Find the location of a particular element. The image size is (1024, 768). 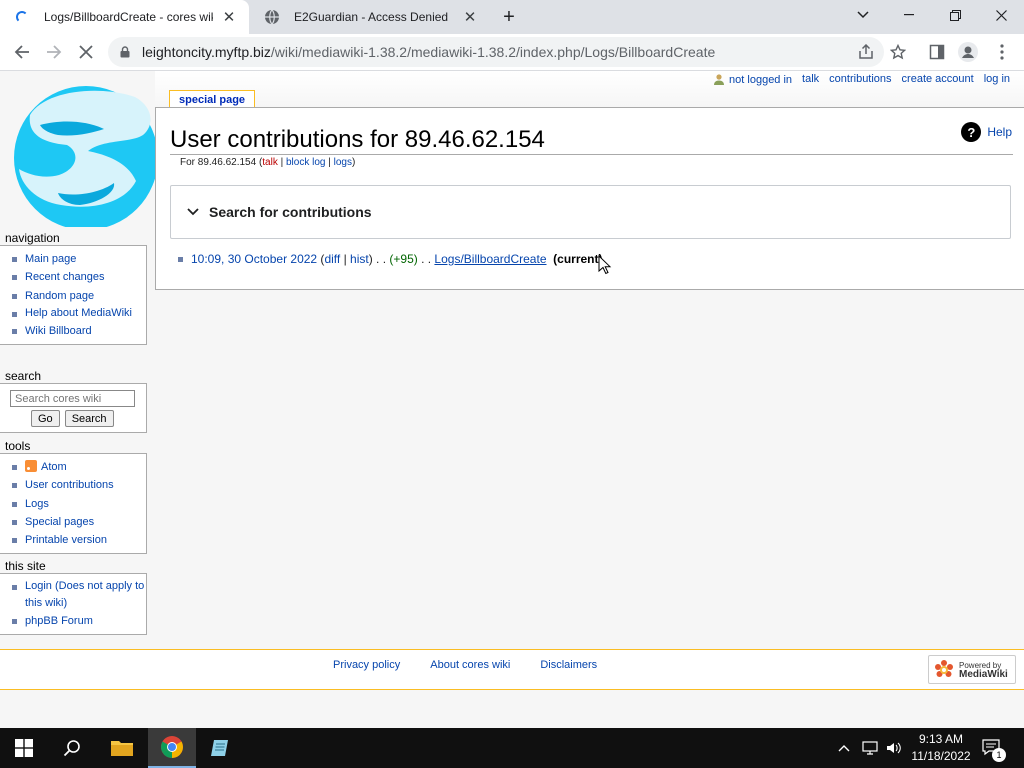

search-button: Search is located at coordinates (89, 418).